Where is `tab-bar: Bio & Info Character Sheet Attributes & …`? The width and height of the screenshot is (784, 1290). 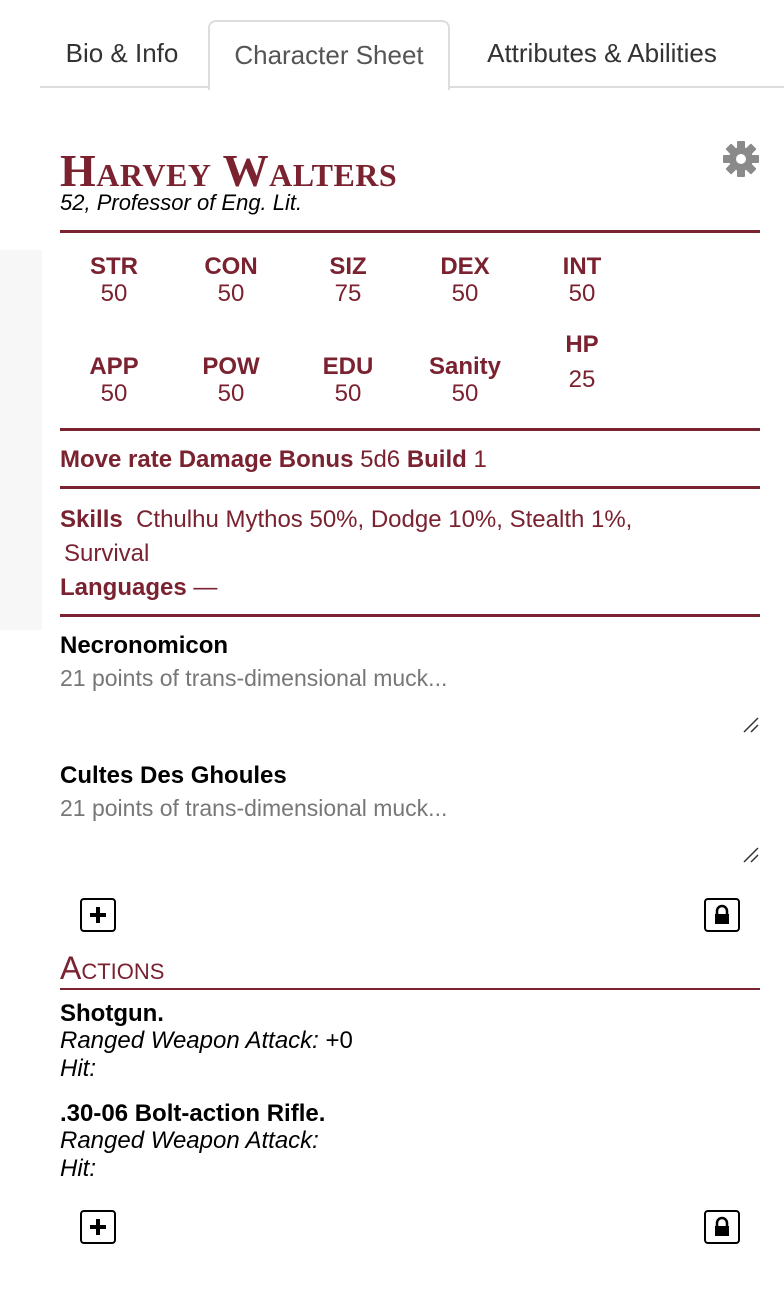 tab-bar: Bio & Info Character Sheet Attributes & … is located at coordinates (412, 55).